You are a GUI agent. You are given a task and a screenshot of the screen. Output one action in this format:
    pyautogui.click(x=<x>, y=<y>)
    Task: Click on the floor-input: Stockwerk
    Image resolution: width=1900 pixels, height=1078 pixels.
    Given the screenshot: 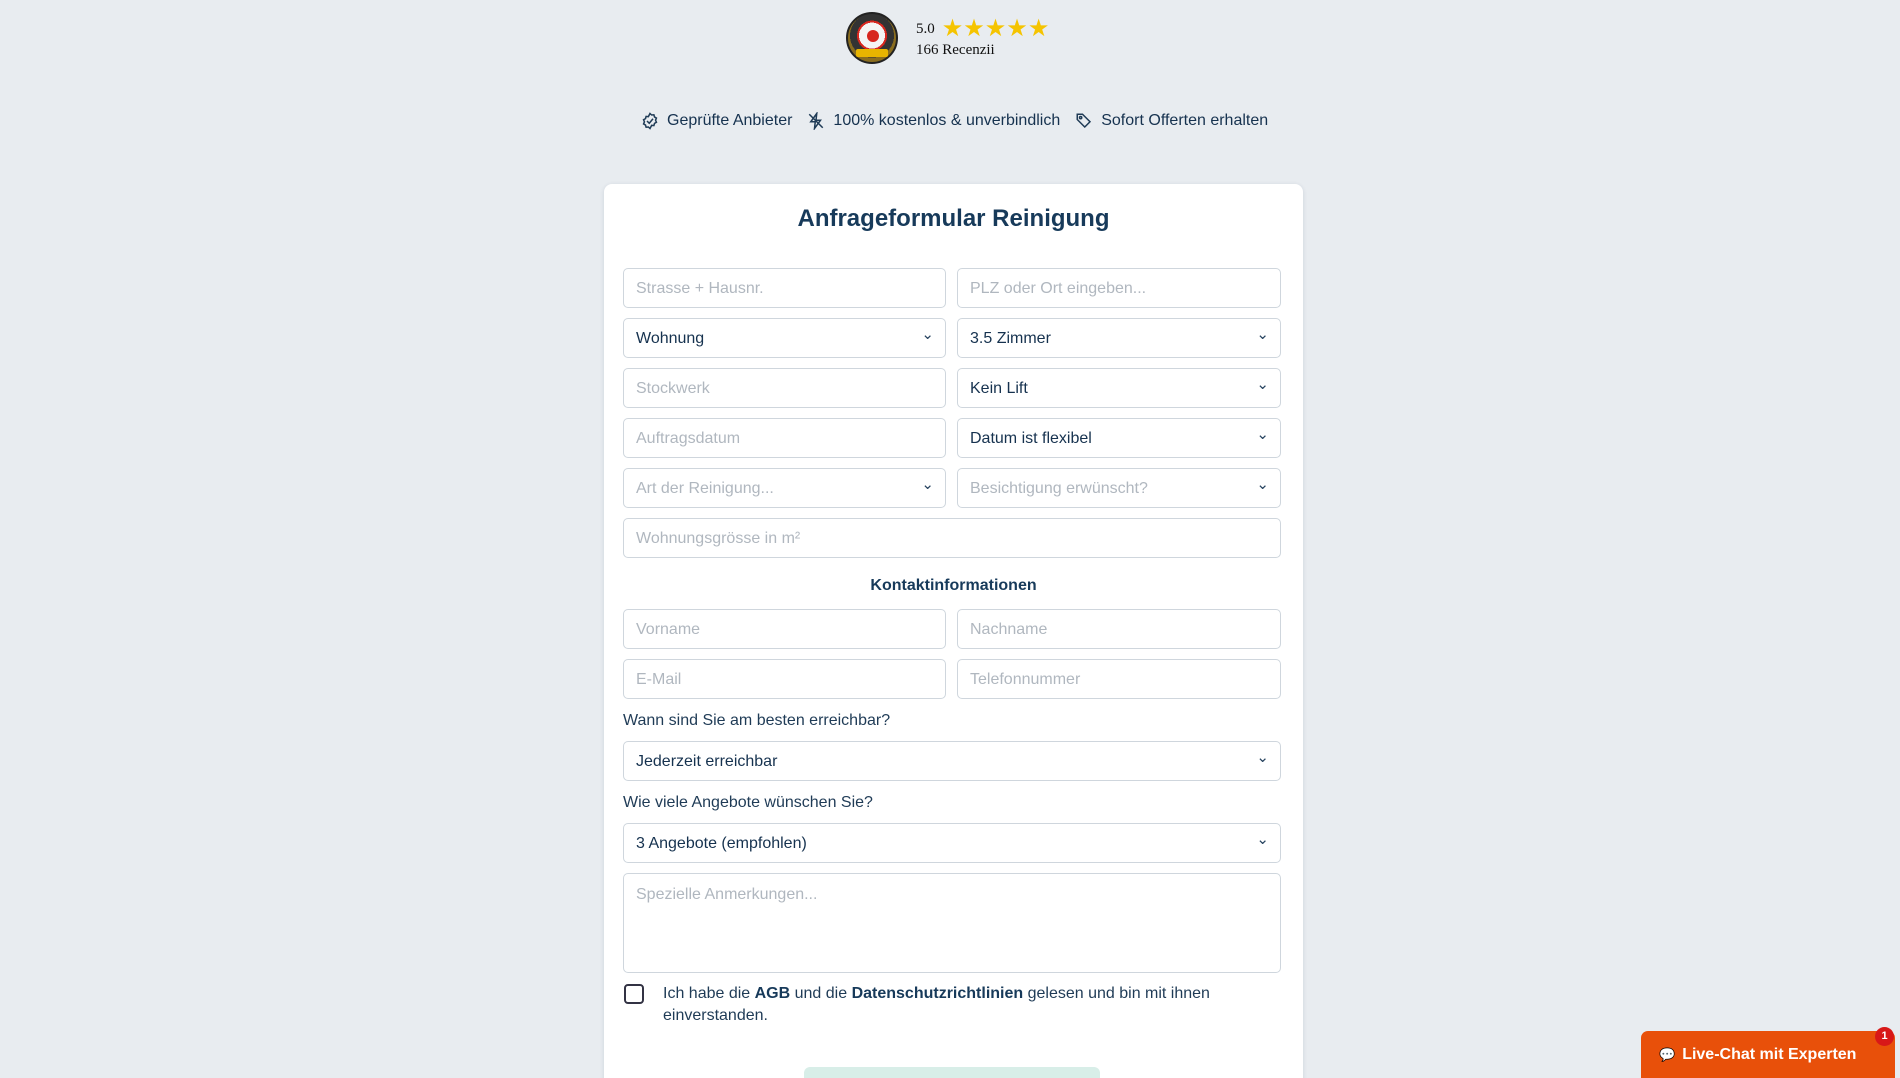 What is the action you would take?
    pyautogui.click(x=784, y=388)
    